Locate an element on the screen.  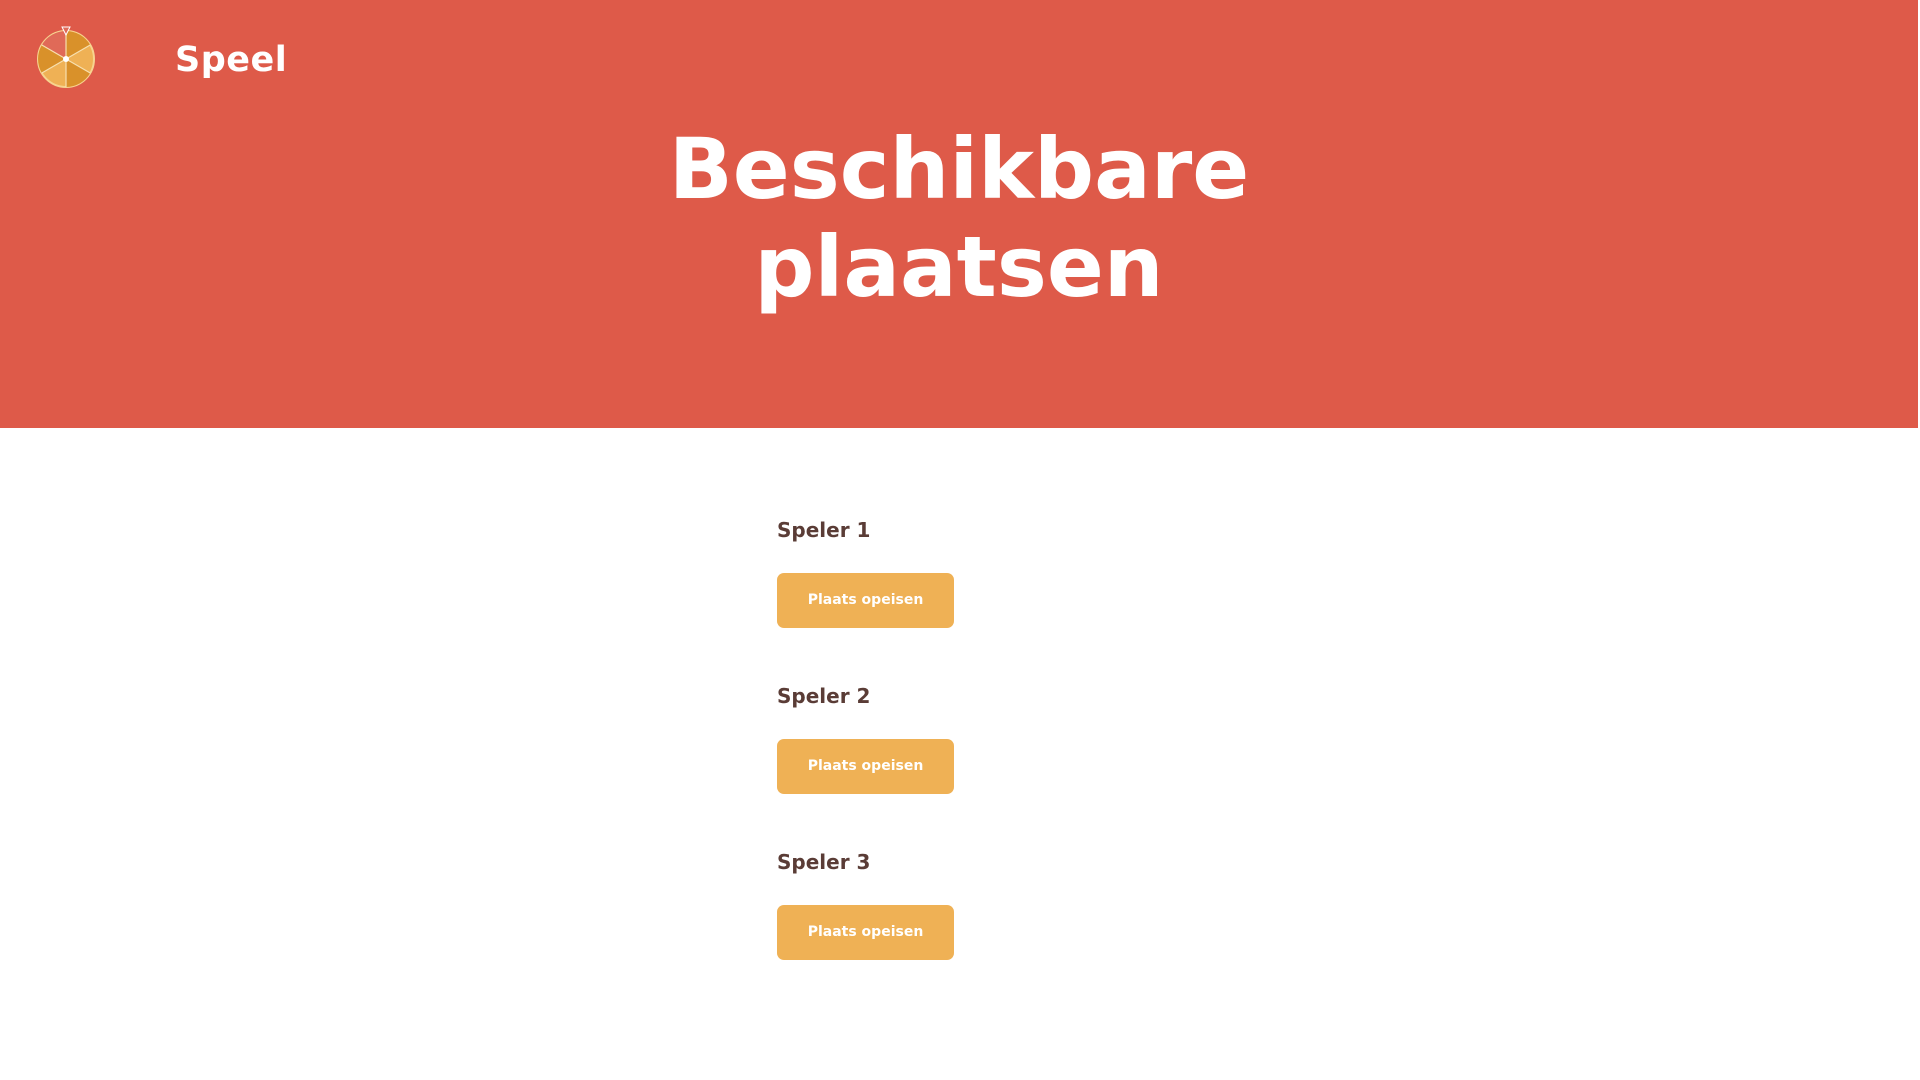
player-slot: Speler 1 Plaats opeisen is located at coordinates (977, 593).